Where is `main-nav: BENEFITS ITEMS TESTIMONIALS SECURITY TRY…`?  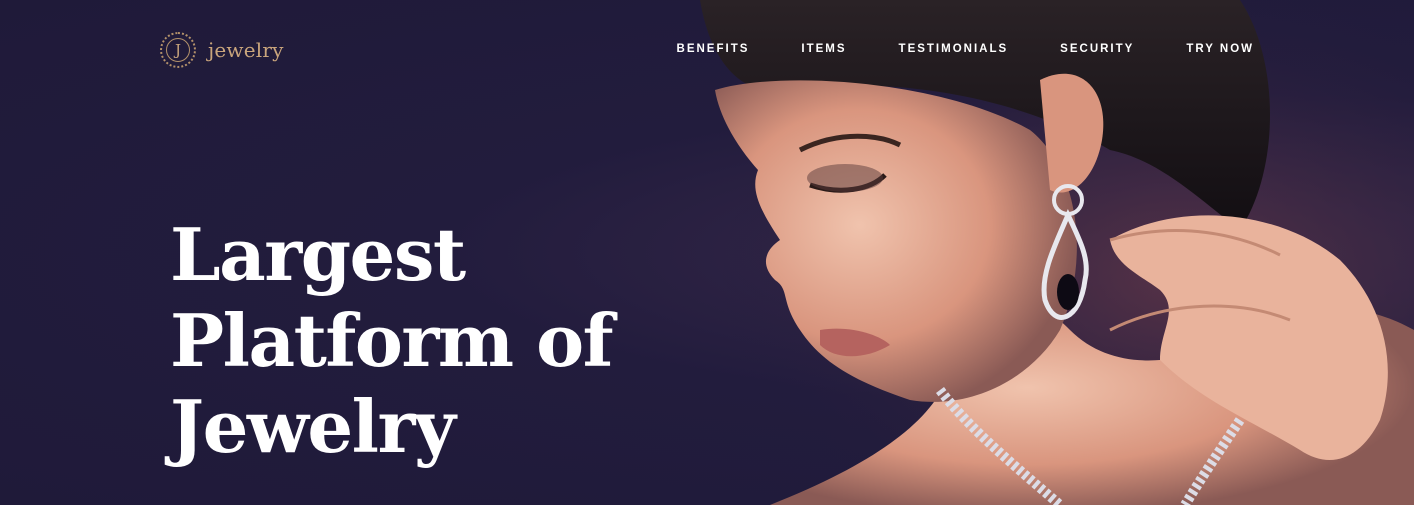 main-nav: BENEFITS ITEMS TESTIMONIALS SECURITY TRY… is located at coordinates (965, 49).